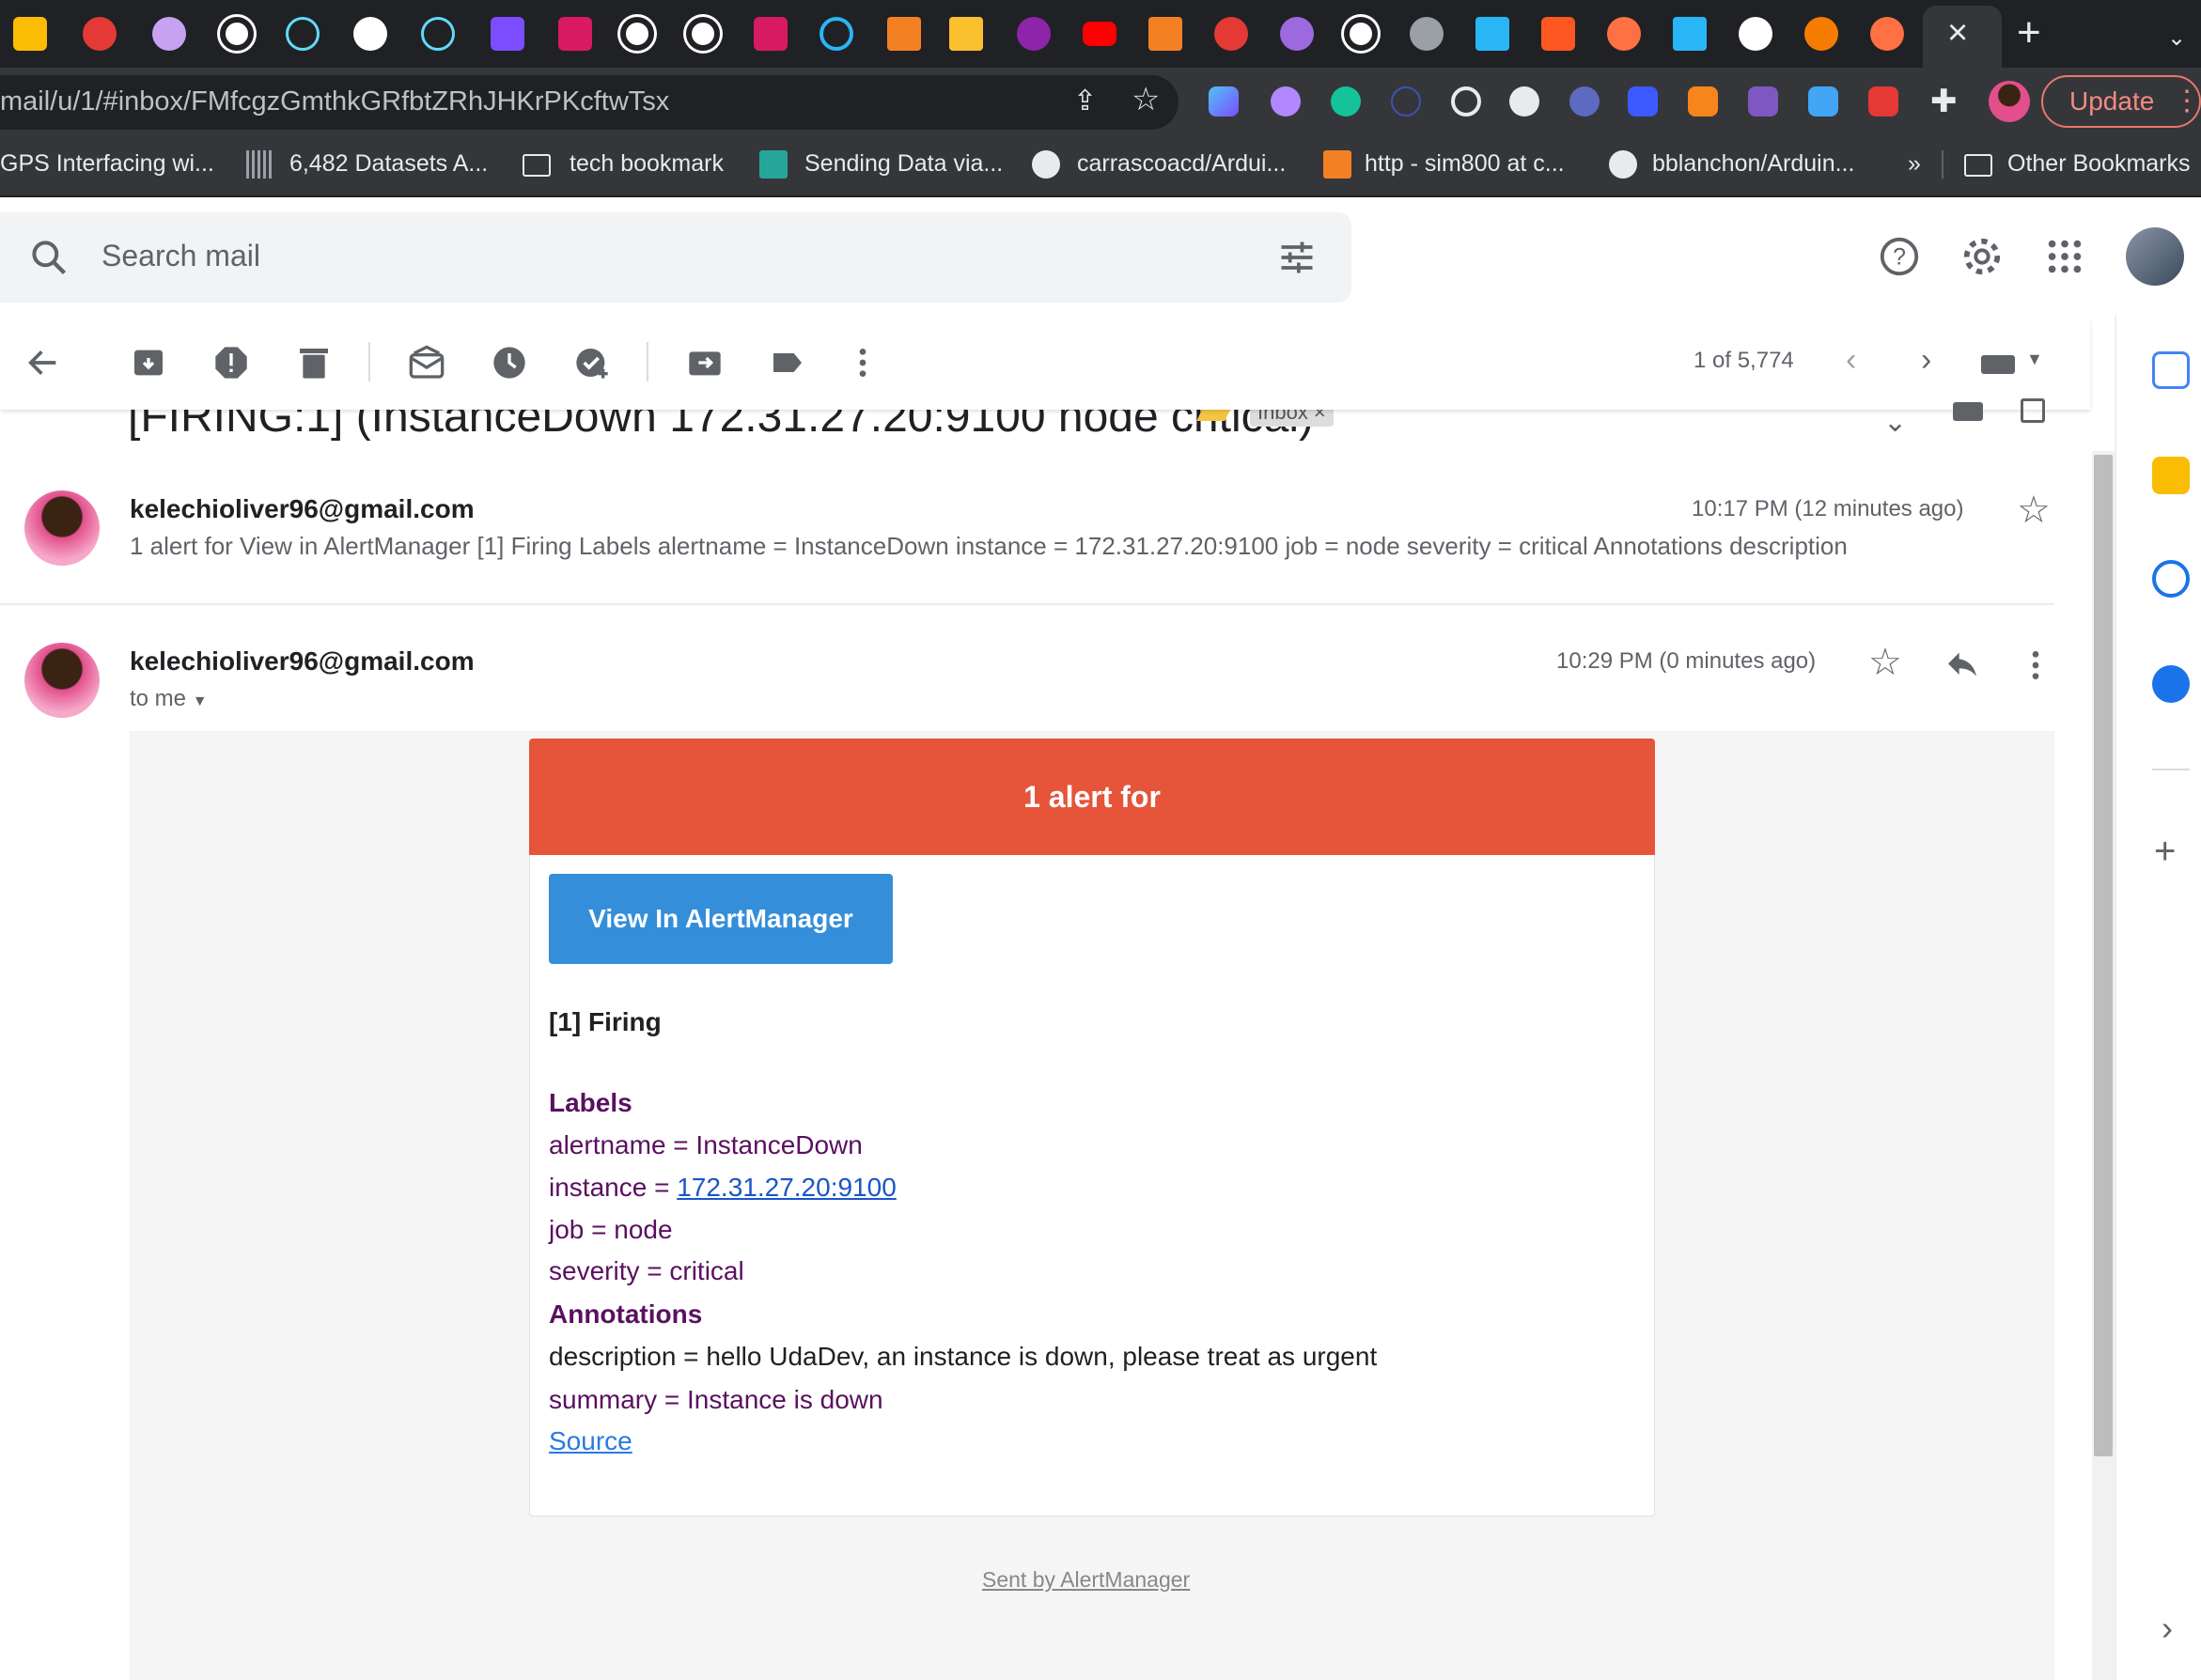 This screenshot has width=2201, height=1680. I want to click on youtube-music-icon, so click(100, 34).